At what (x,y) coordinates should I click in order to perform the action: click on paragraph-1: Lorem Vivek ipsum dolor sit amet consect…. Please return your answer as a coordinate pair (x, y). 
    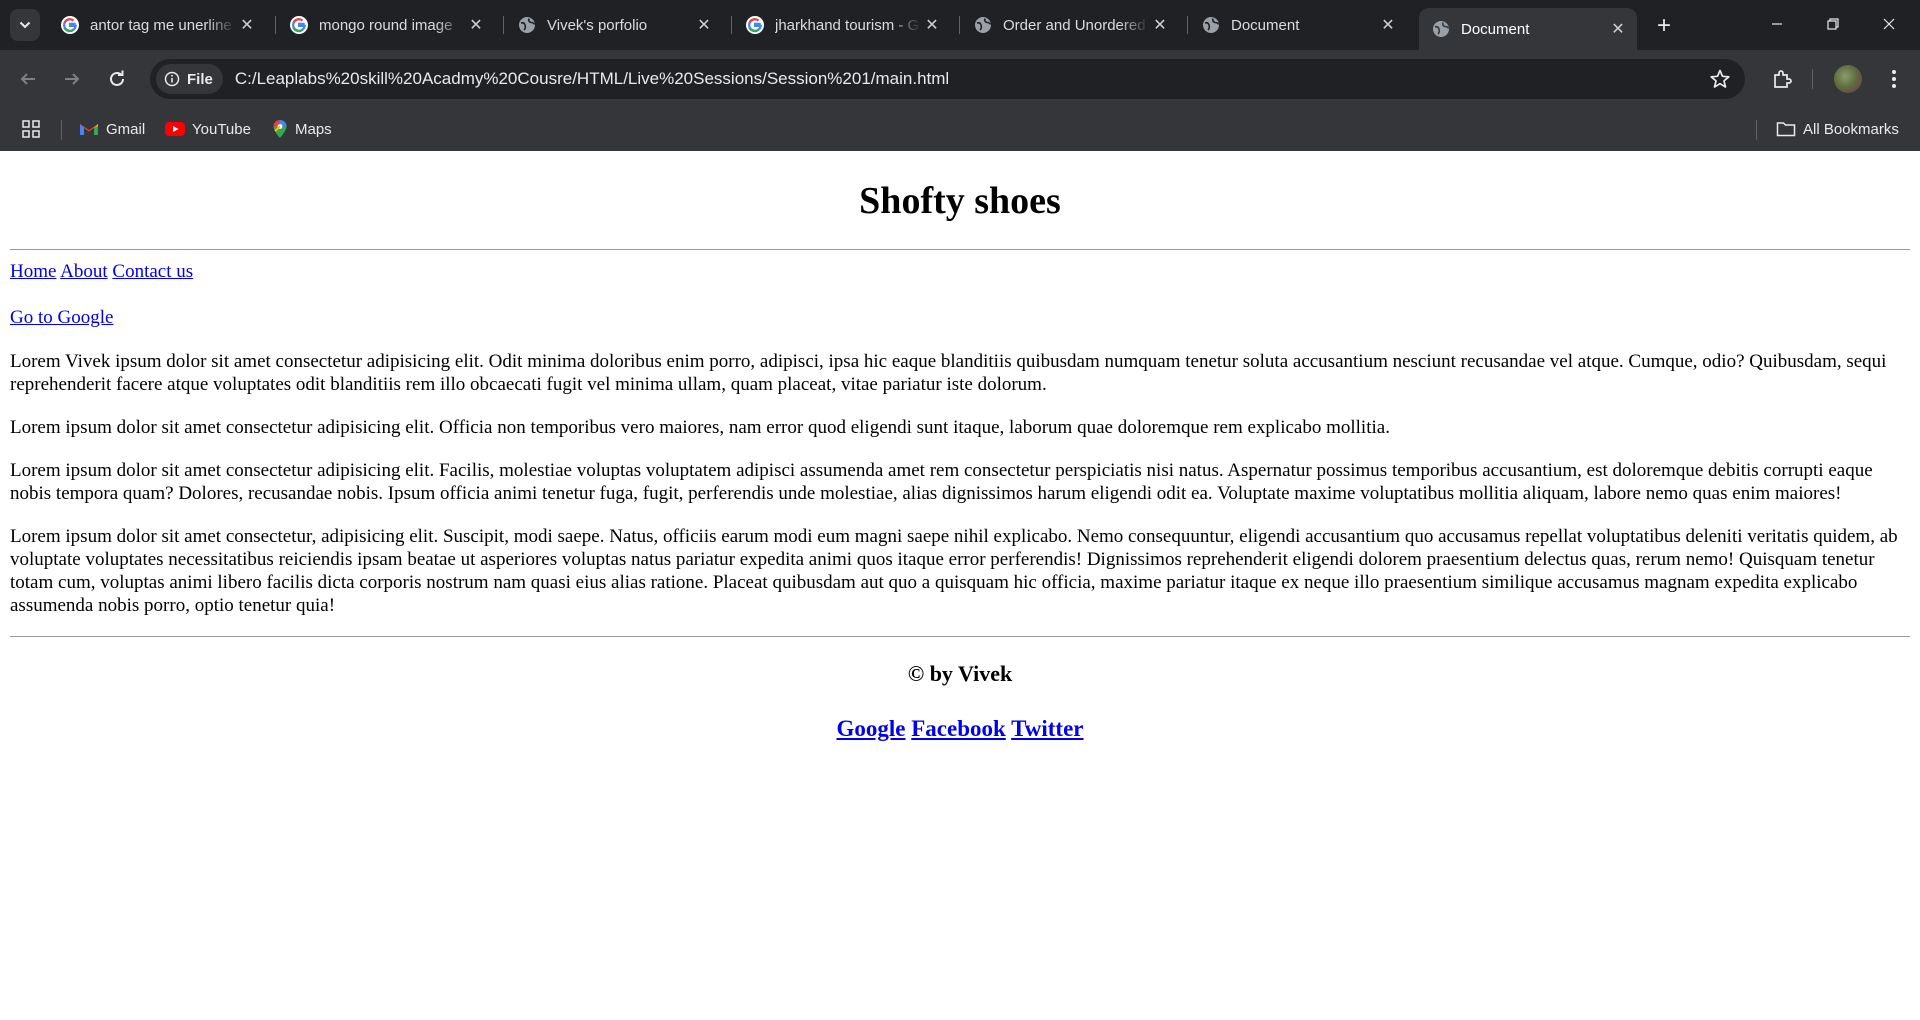
    Looking at the image, I should click on (948, 373).